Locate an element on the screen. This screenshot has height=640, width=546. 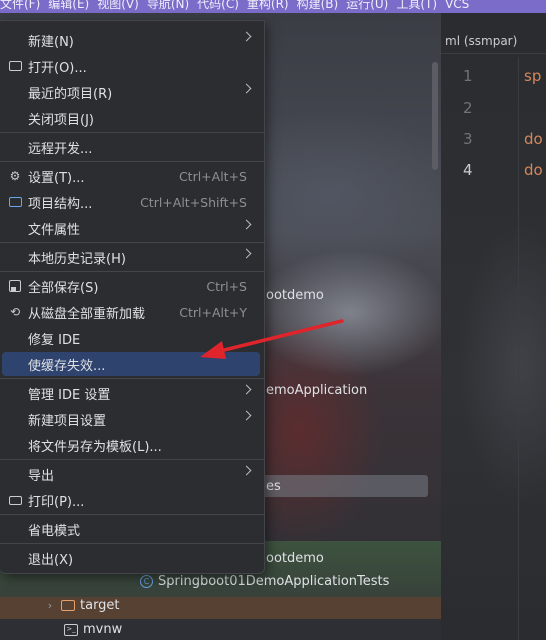
menu-item-label: 修复 IDE is located at coordinates (54, 340).